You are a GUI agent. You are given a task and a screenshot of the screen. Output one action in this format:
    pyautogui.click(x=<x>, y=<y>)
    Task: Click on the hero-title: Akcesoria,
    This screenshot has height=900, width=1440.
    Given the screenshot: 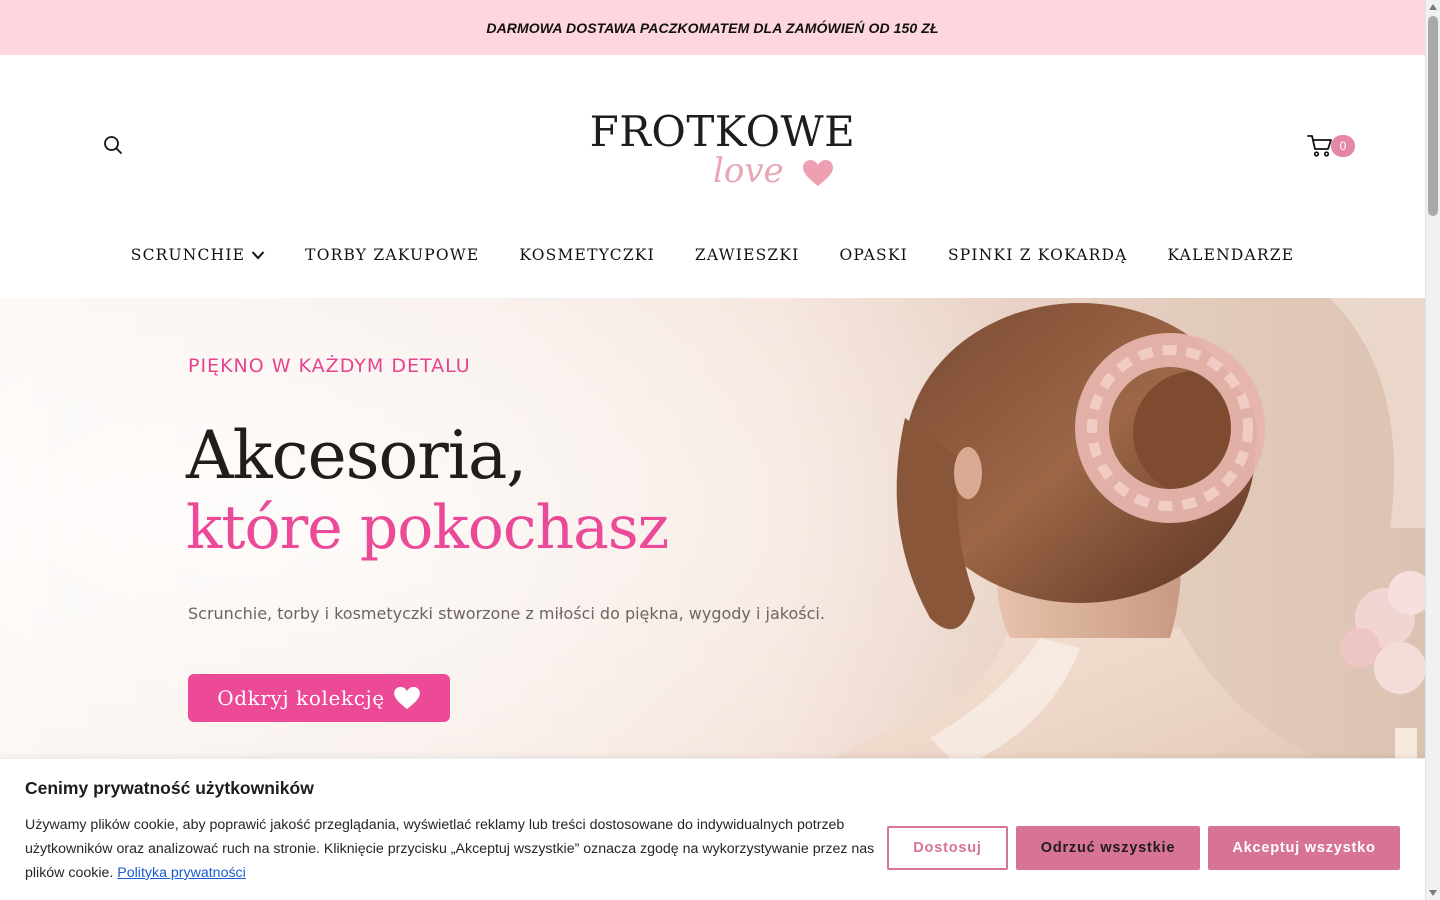 What is the action you would take?
    pyautogui.click(x=356, y=455)
    